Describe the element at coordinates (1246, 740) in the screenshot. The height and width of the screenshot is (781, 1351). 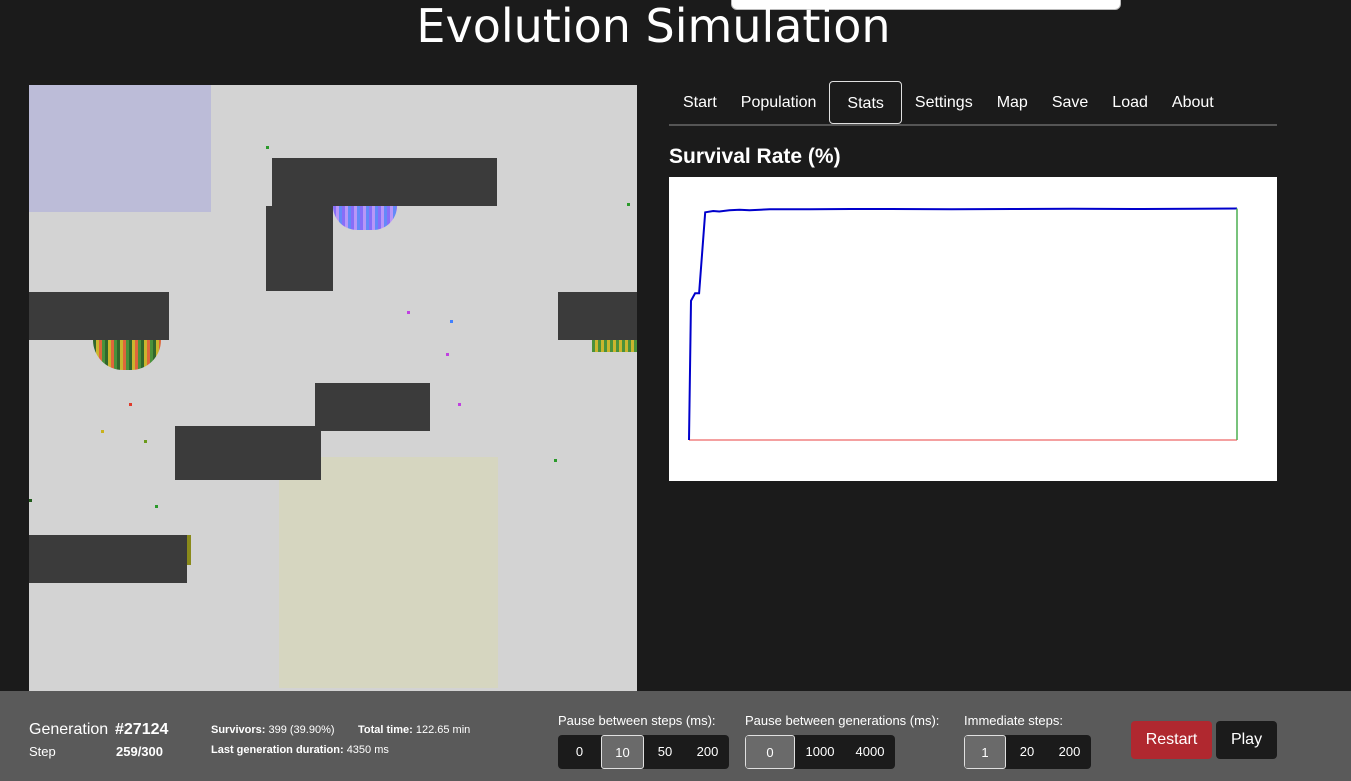
I see `play-button: Play` at that location.